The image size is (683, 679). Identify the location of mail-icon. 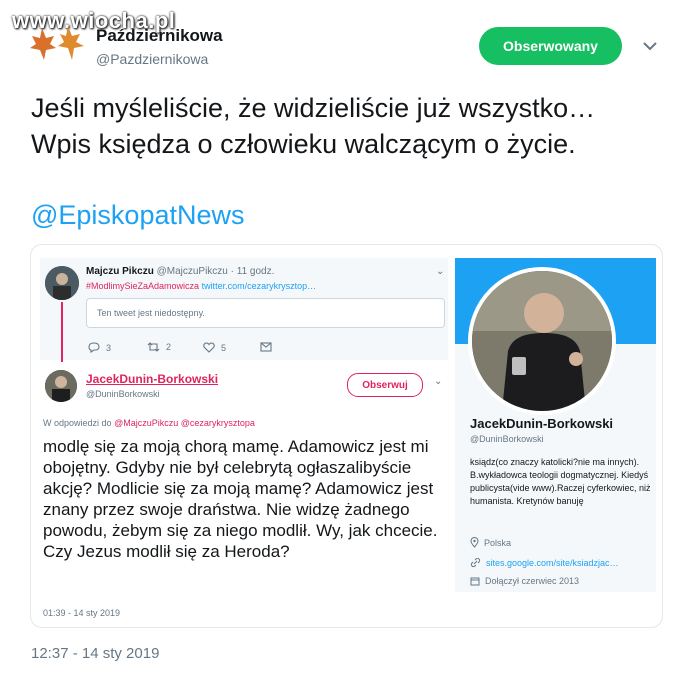
(266, 347).